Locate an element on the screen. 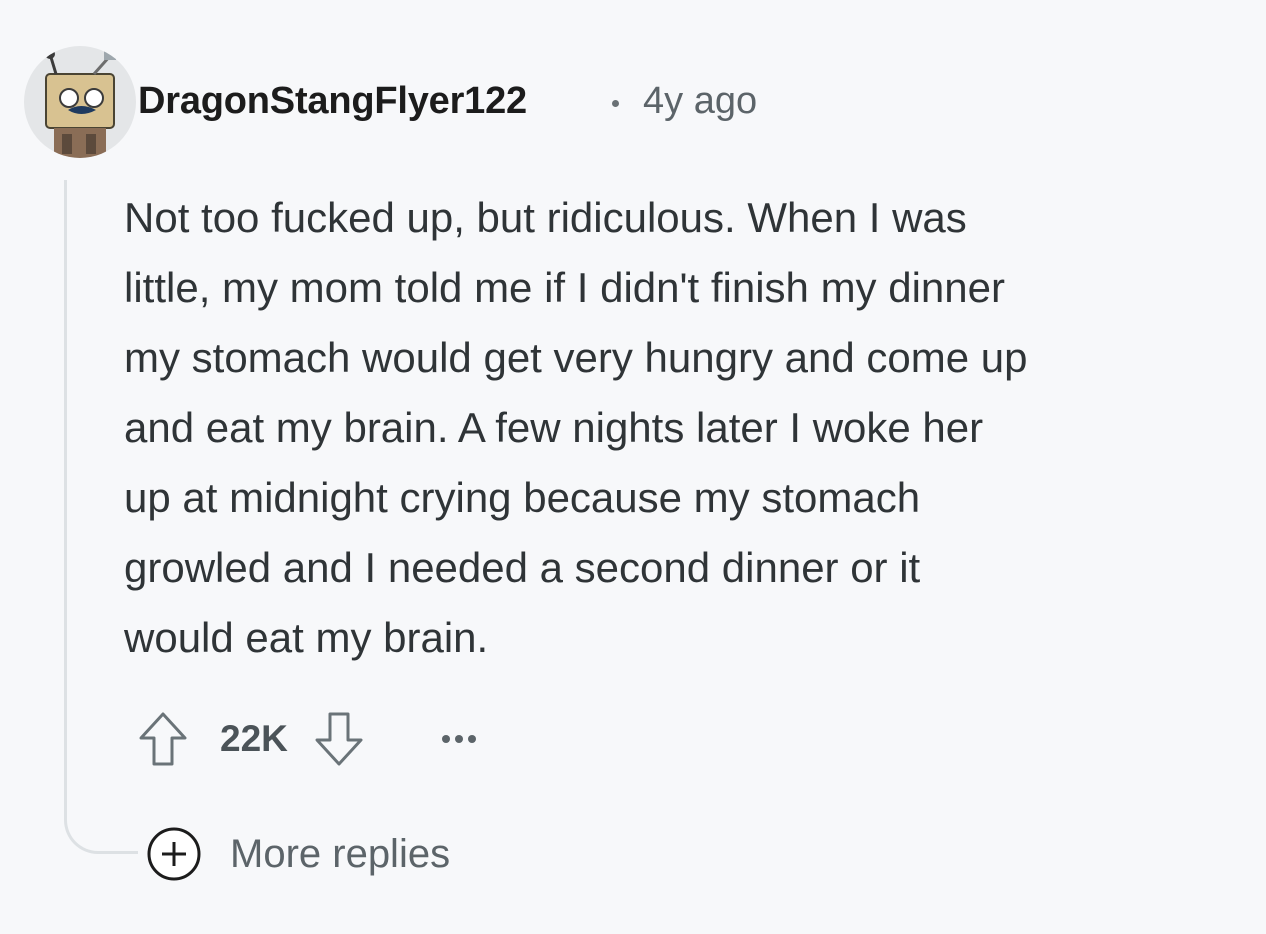  comment-body-line: up at midnight crying because my stomach is located at coordinates (522, 497).